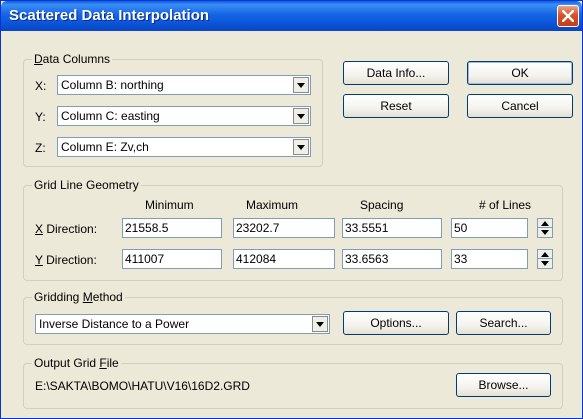 The width and height of the screenshot is (583, 419). Describe the element at coordinates (184, 147) in the screenshot. I see `z-column-select: Column E: Zv,ch` at that location.